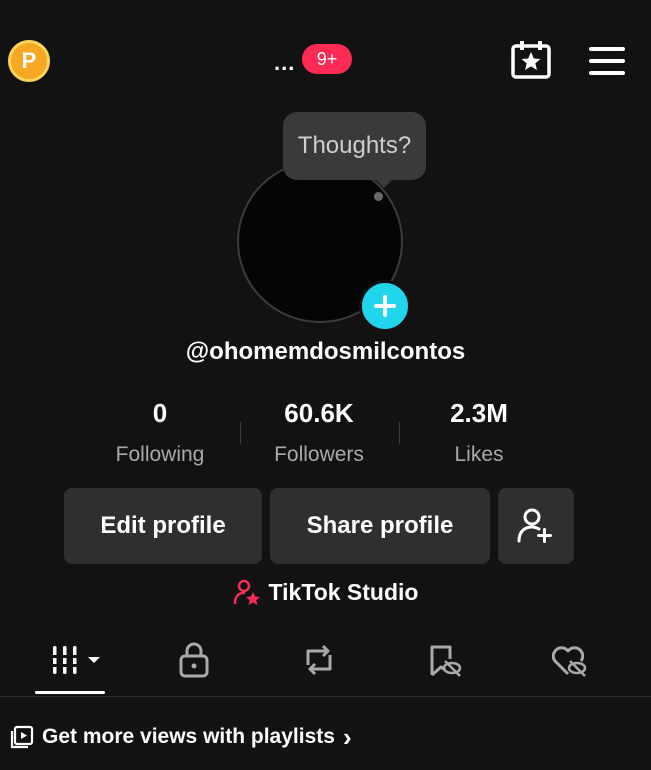 The height and width of the screenshot is (770, 651). I want to click on playlist-prompt: Get more views with playlists ›, so click(181, 737).